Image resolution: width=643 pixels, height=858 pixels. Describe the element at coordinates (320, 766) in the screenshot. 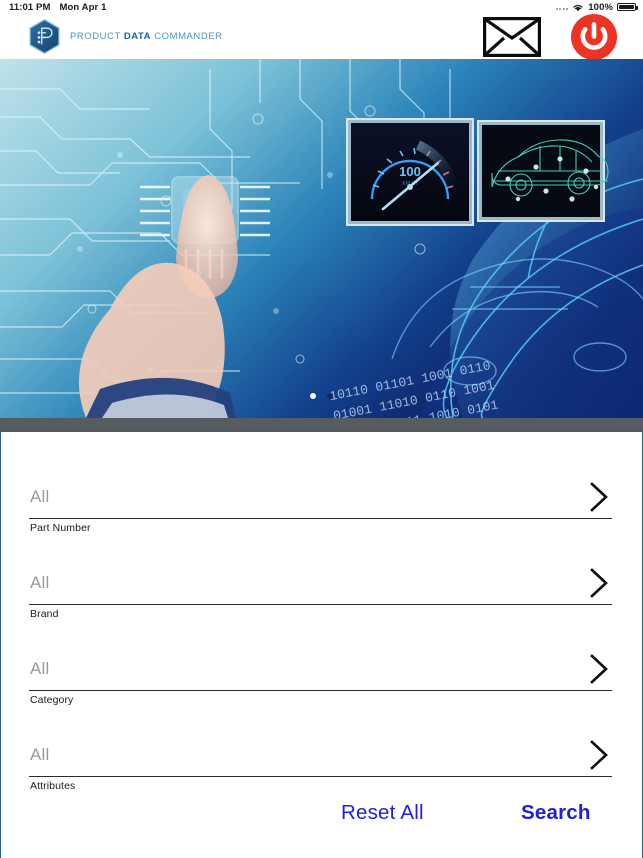

I see `filter-row-attributes: All Attributes` at that location.